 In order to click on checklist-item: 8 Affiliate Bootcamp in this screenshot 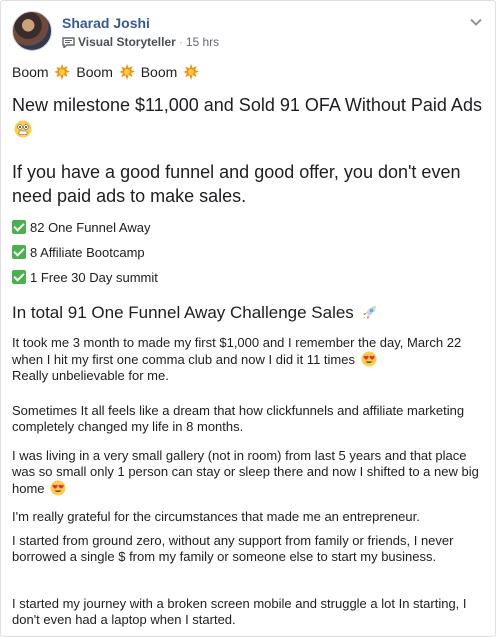, I will do `click(248, 253)`.